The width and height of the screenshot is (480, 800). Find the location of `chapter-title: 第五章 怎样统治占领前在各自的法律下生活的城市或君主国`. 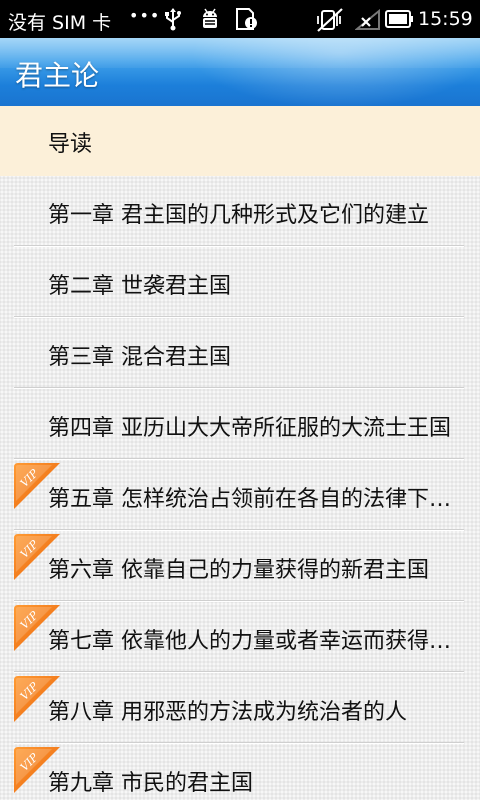

chapter-title: 第五章 怎样统治占领前在各自的法律下生活的城市或君主国 is located at coordinates (250, 499).